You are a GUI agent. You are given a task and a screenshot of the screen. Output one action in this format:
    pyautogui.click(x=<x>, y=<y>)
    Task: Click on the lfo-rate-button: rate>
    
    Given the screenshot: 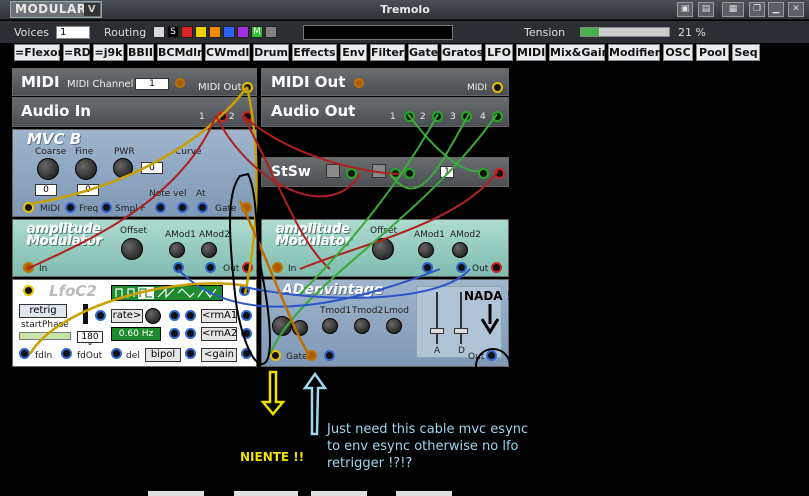 What is the action you would take?
    pyautogui.click(x=127, y=316)
    